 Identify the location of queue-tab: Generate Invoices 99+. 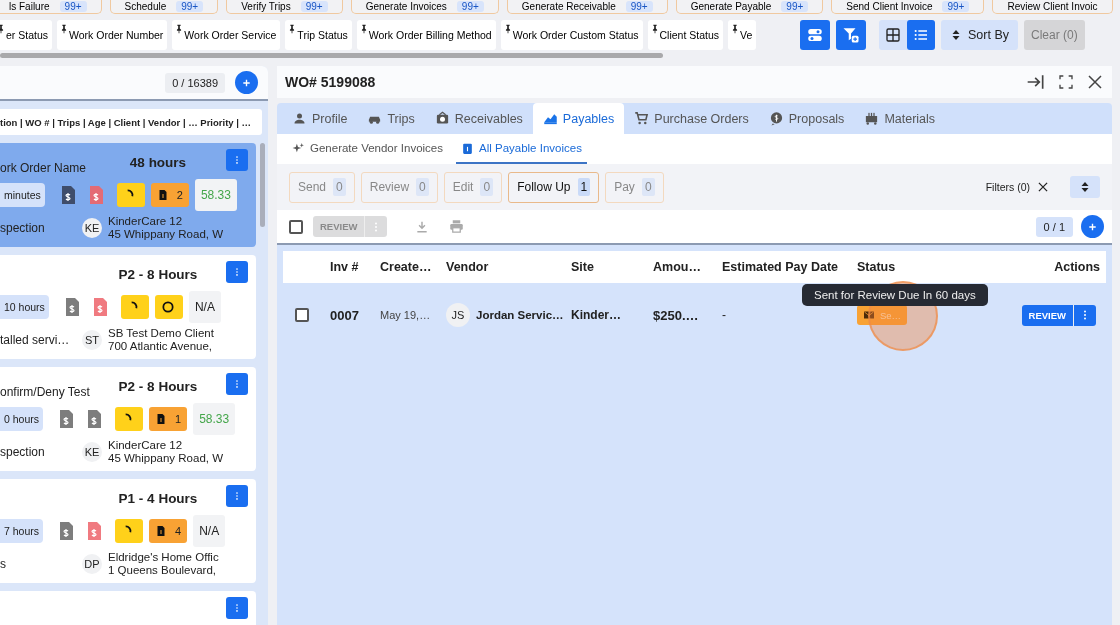
(424, 7).